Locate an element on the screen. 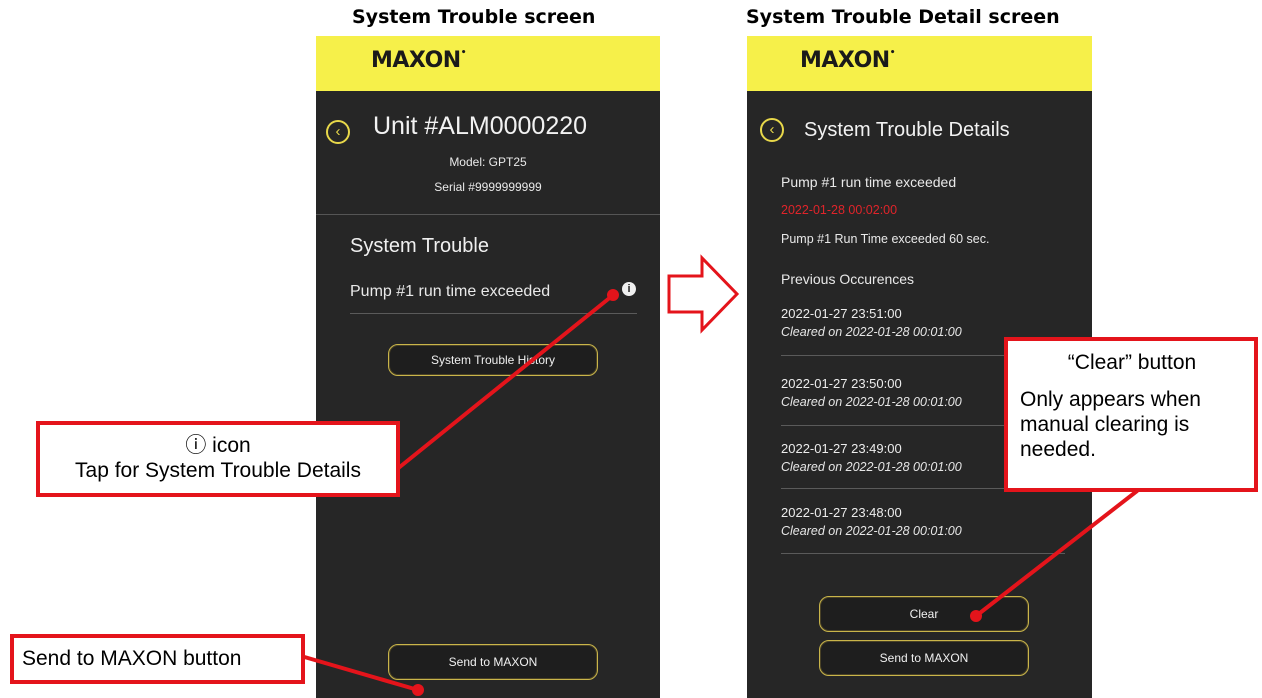  serial-text: Serial #9999999999 is located at coordinates (488, 187).